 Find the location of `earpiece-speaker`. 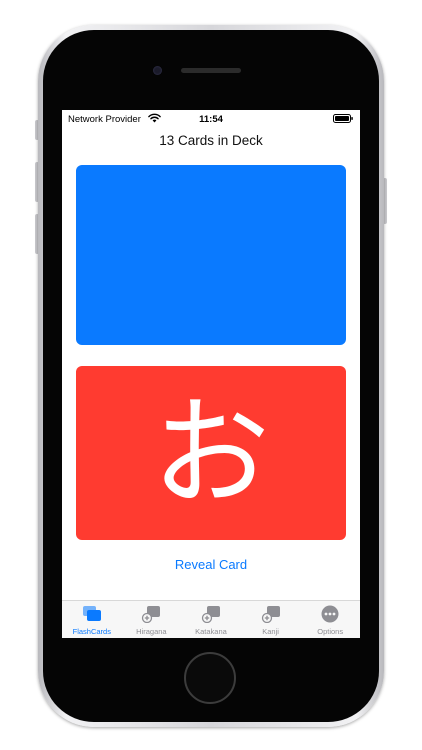

earpiece-speaker is located at coordinates (211, 70).